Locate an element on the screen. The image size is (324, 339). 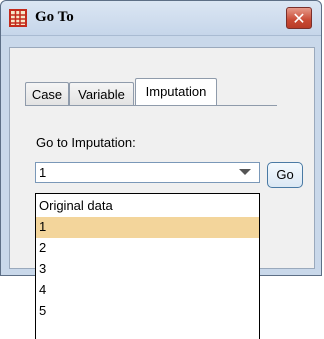
dropdown-option: 5 is located at coordinates (147, 311).